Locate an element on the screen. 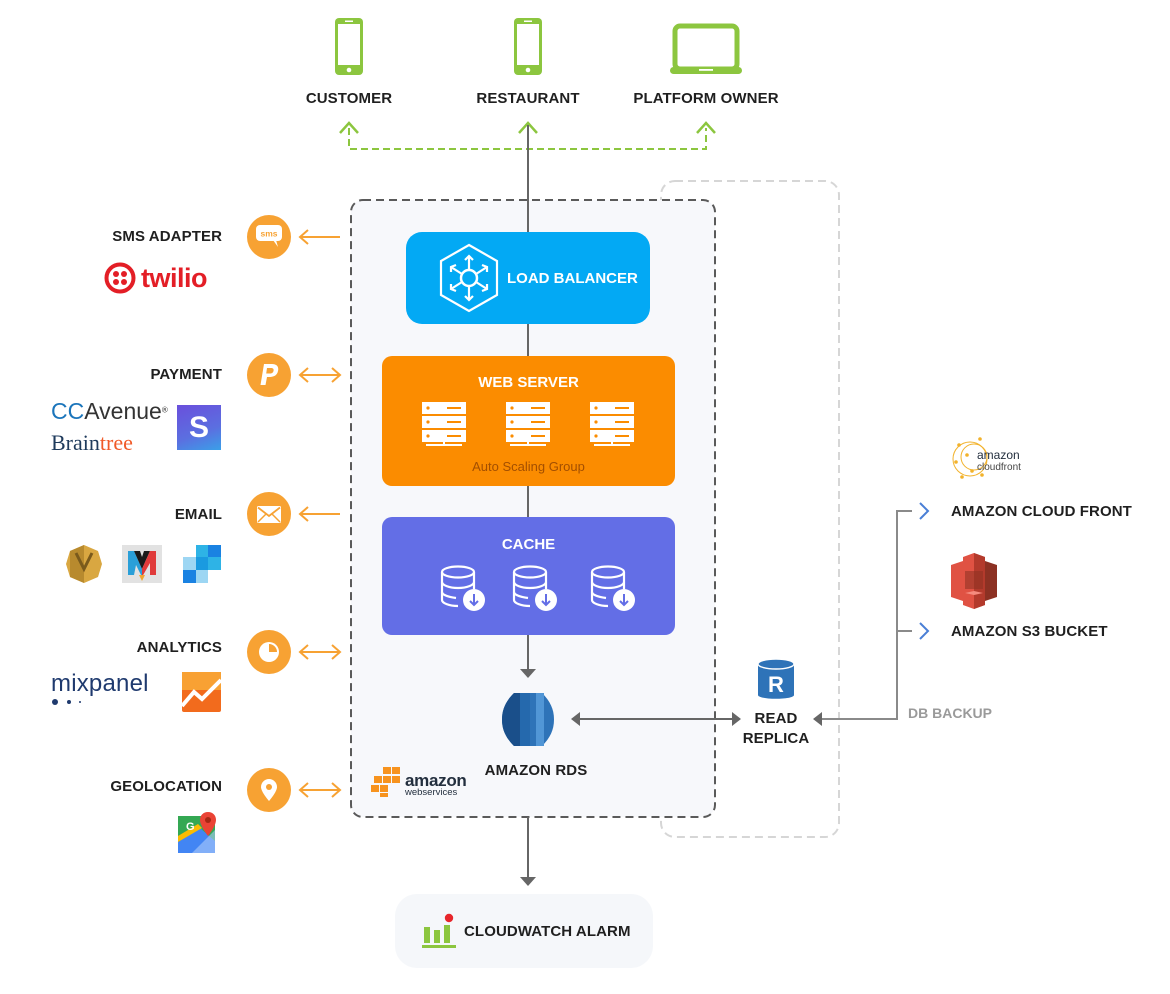 This screenshot has height=994, width=1170. payment-label: PAYMENT is located at coordinates (186, 374).